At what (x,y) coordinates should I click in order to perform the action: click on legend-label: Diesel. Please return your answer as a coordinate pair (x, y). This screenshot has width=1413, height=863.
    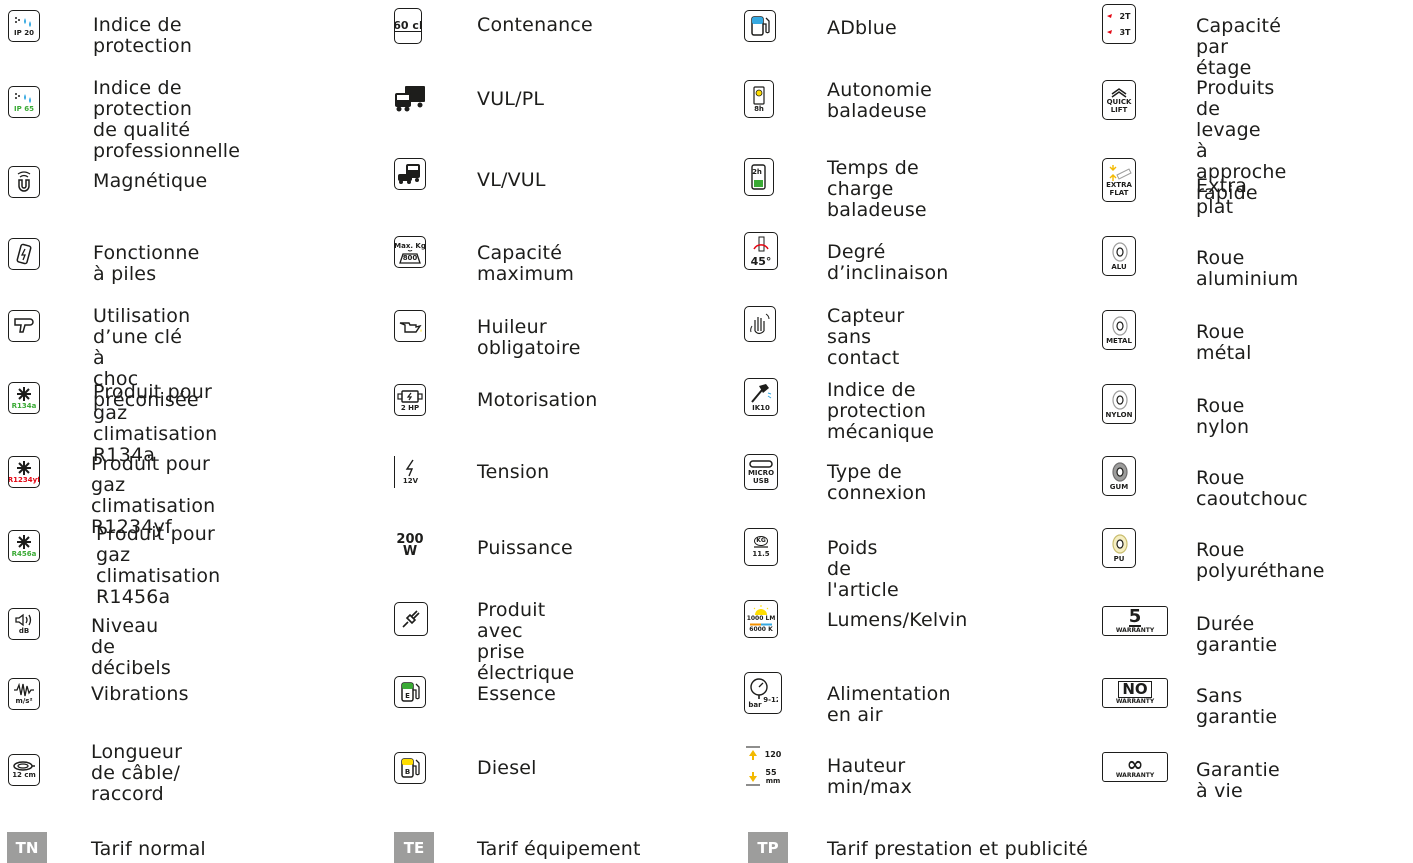
    Looking at the image, I should click on (507, 768).